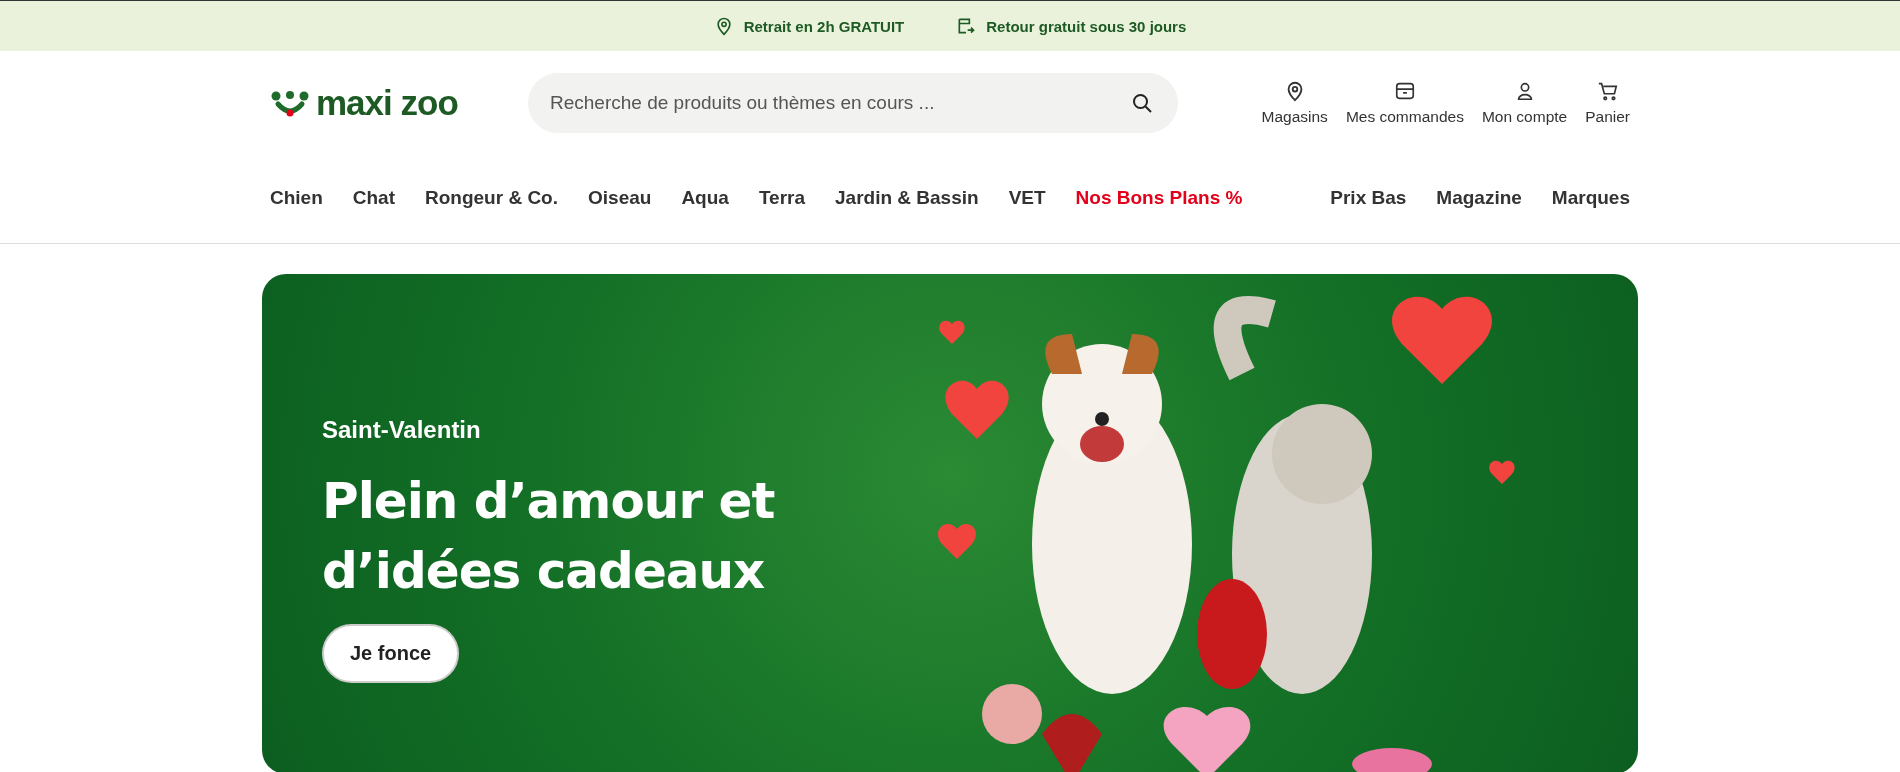  What do you see at coordinates (549, 536) in the screenshot?
I see `hero-headline: Plein d’amour et d’idées cadeaux` at bounding box center [549, 536].